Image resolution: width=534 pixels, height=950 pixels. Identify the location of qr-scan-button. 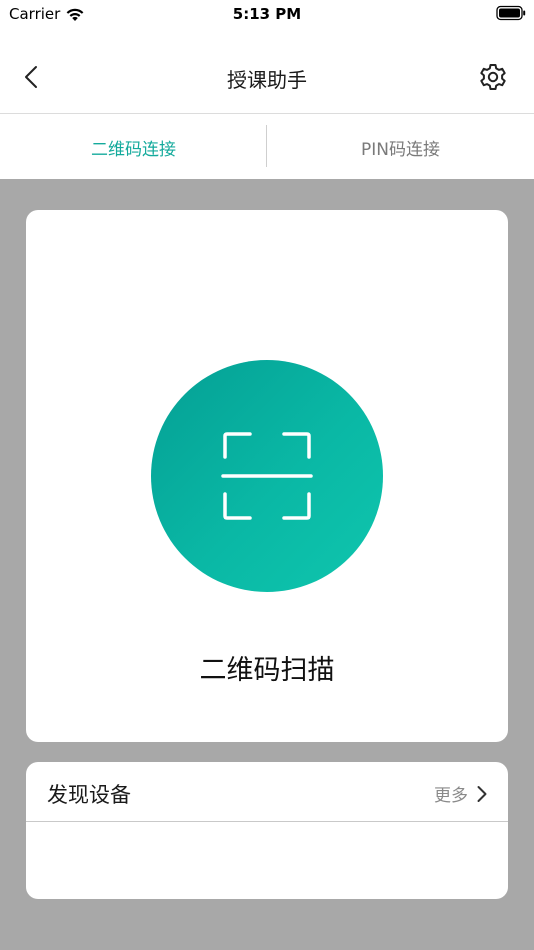
(267, 476).